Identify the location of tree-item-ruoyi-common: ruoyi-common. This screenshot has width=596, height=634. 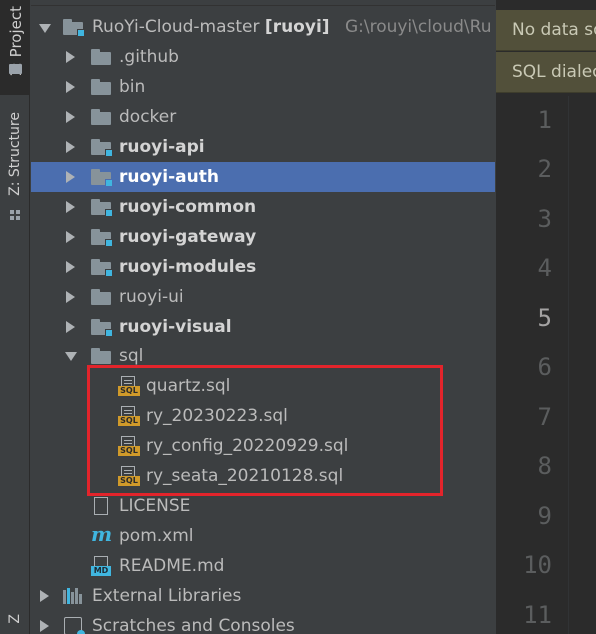
(263, 207).